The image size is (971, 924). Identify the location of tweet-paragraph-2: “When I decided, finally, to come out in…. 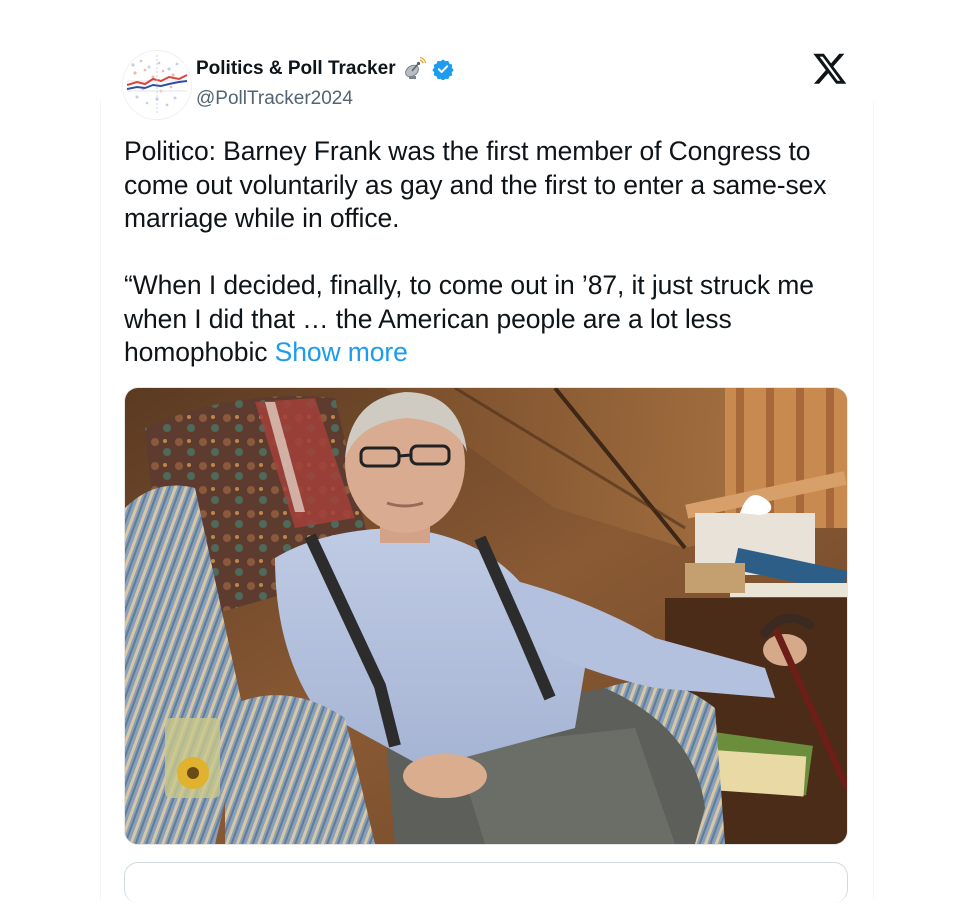
(484, 319).